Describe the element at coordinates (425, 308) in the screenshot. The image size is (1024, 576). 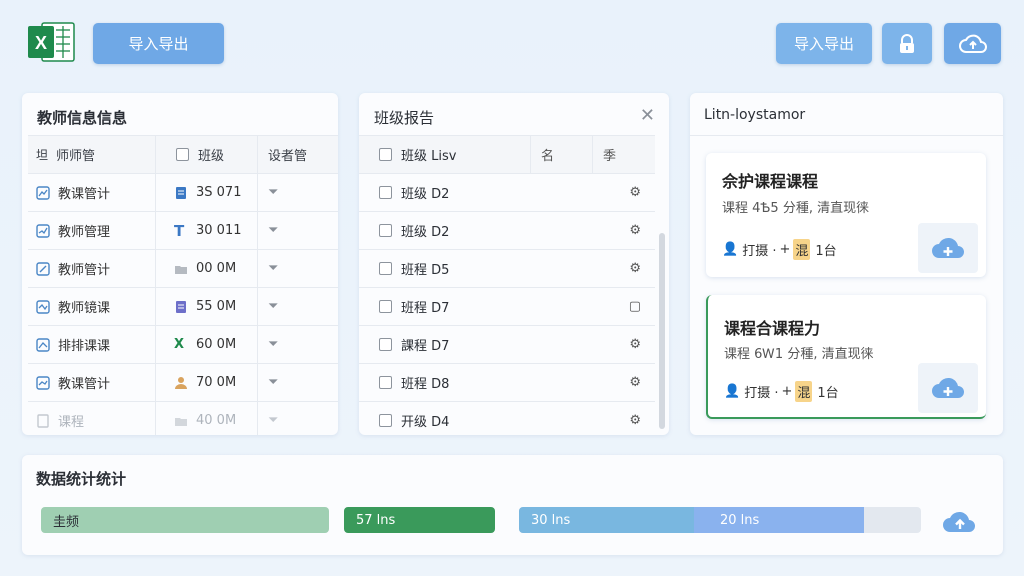
I see `class-name: 班程 D7` at that location.